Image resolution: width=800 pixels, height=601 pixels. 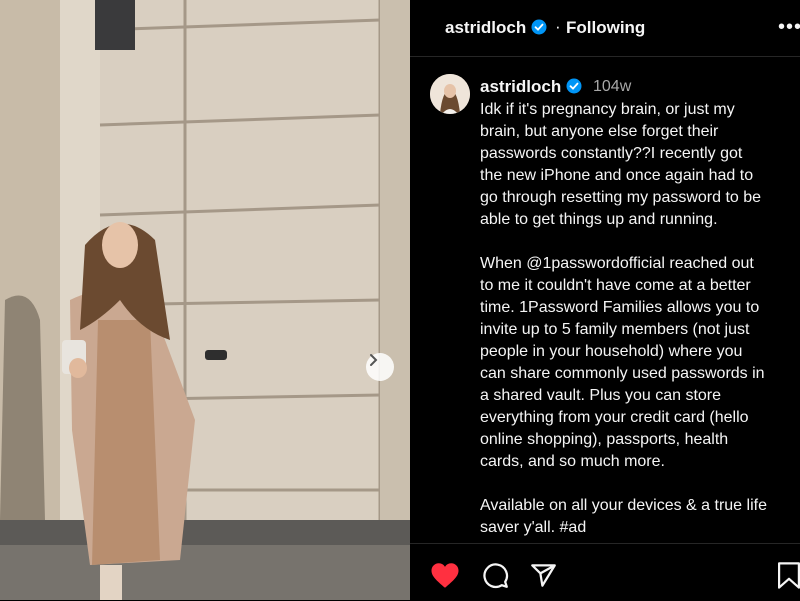 I want to click on caption-line: a shared vault. Plus you can store, so click(x=601, y=395).